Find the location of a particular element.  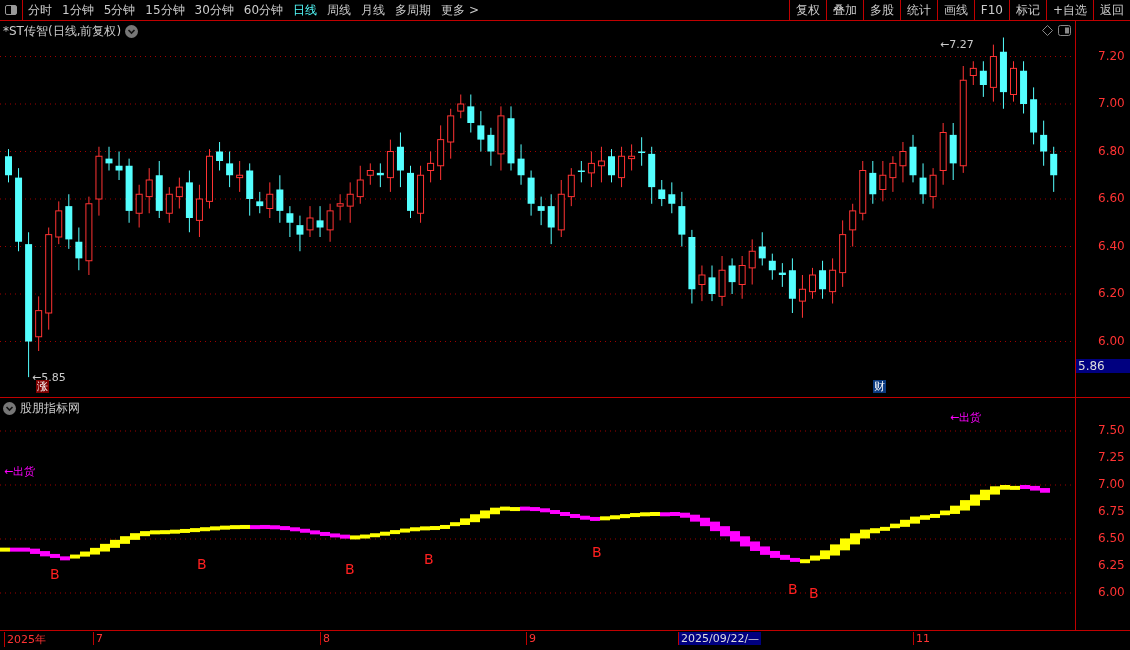

indicator-title: 股朋指标网 is located at coordinates (50, 408).